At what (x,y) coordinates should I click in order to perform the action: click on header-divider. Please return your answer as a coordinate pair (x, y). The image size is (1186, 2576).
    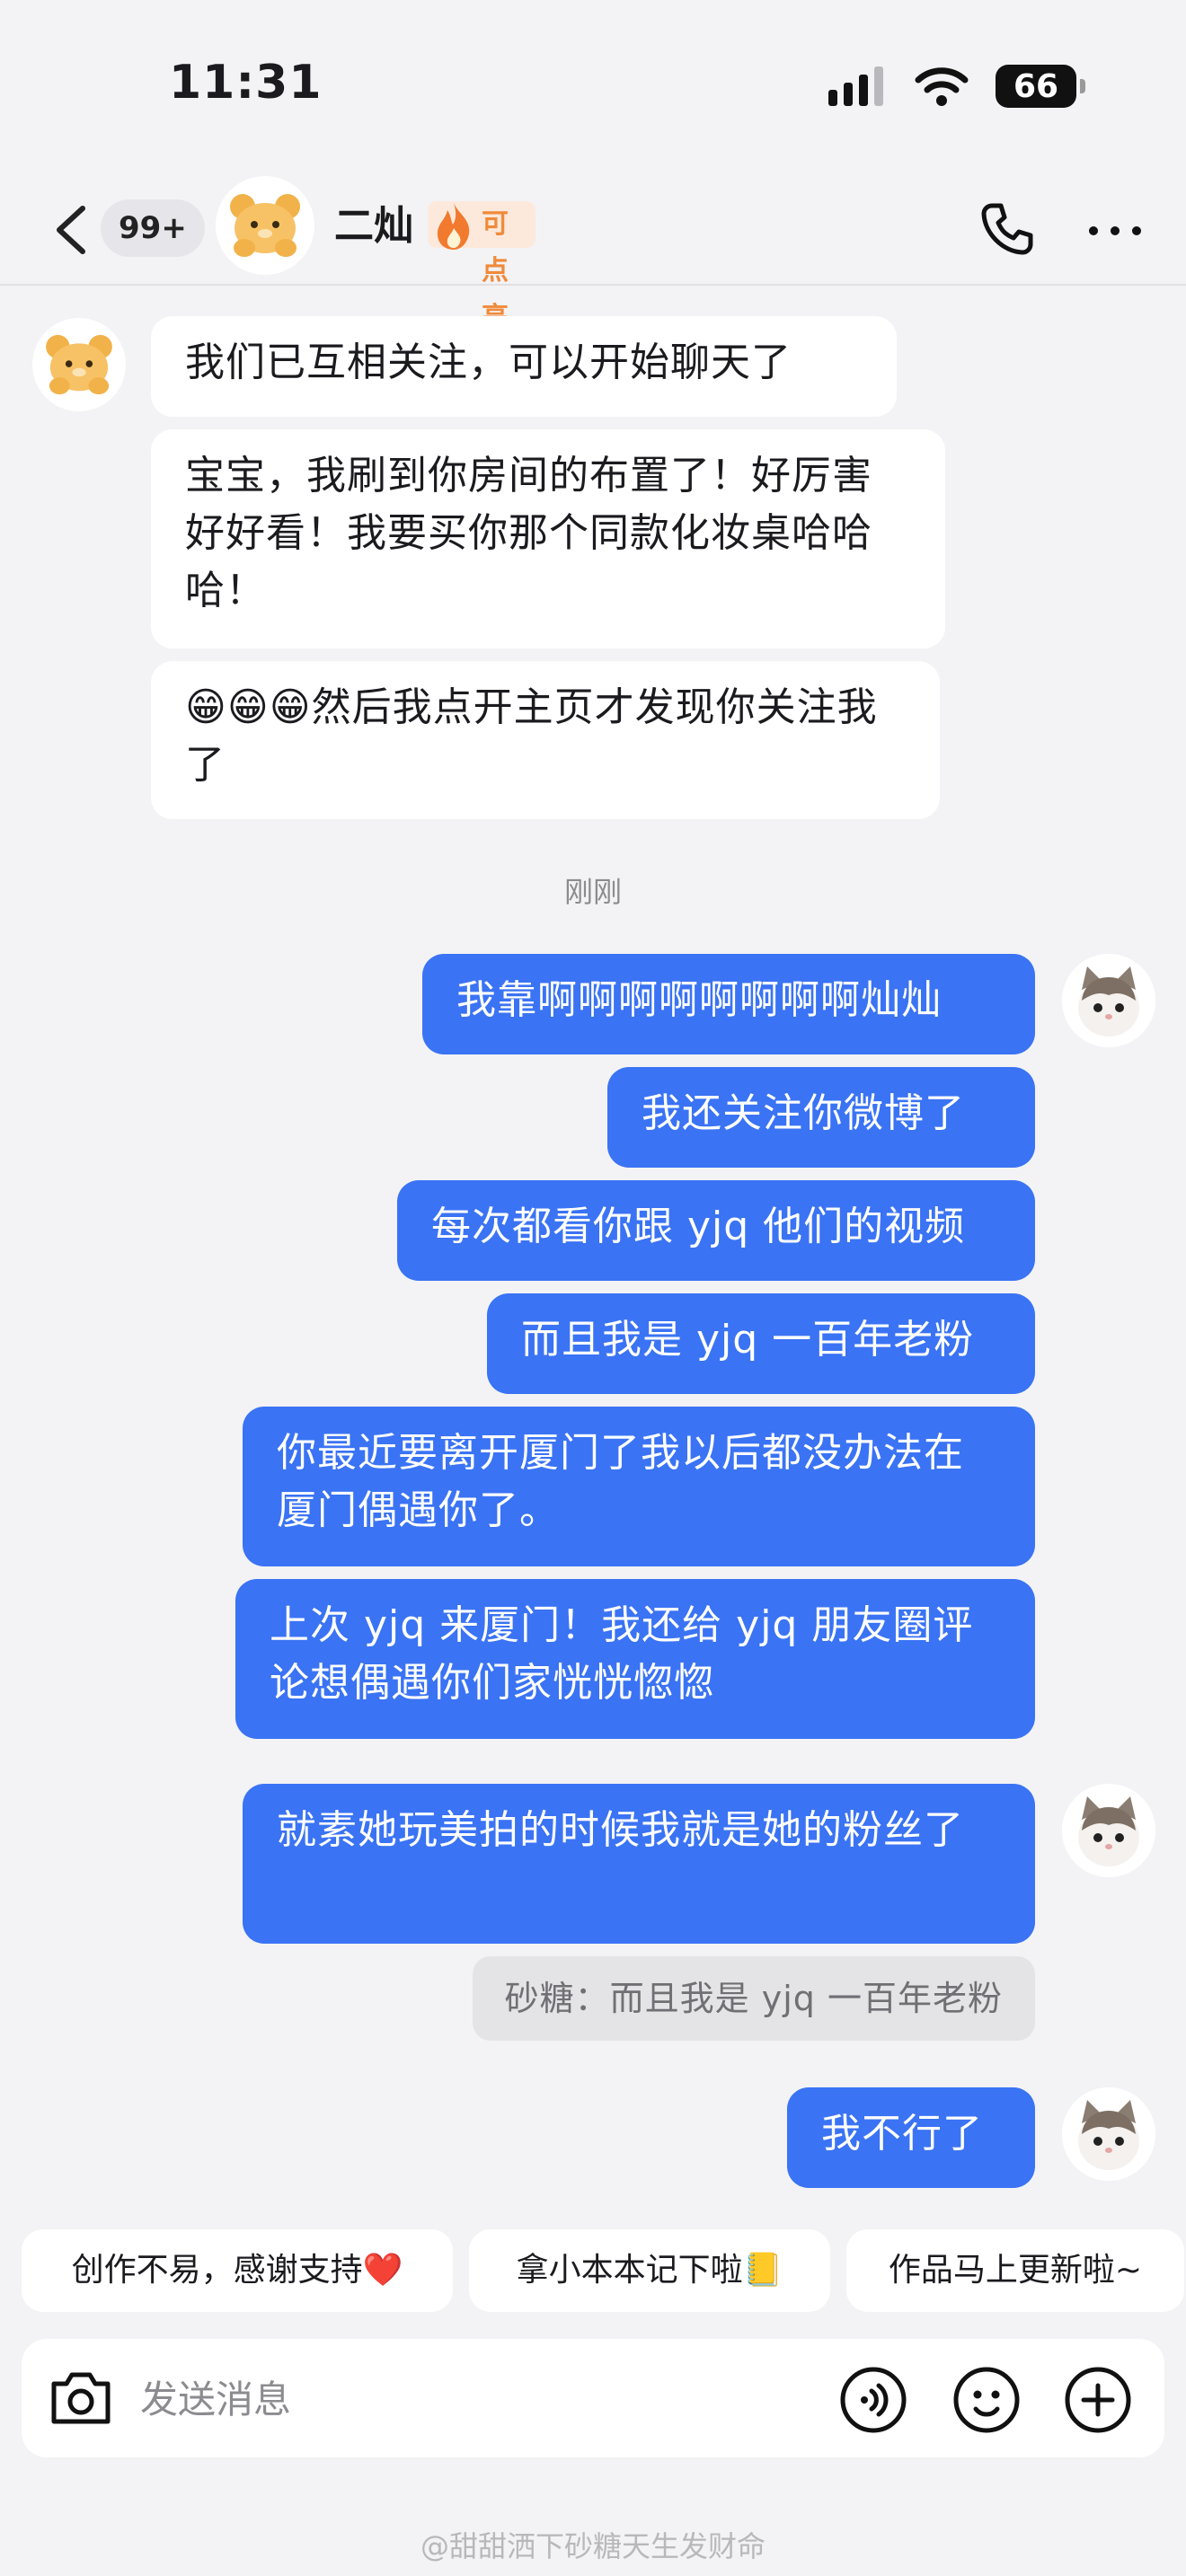
    Looking at the image, I should click on (593, 285).